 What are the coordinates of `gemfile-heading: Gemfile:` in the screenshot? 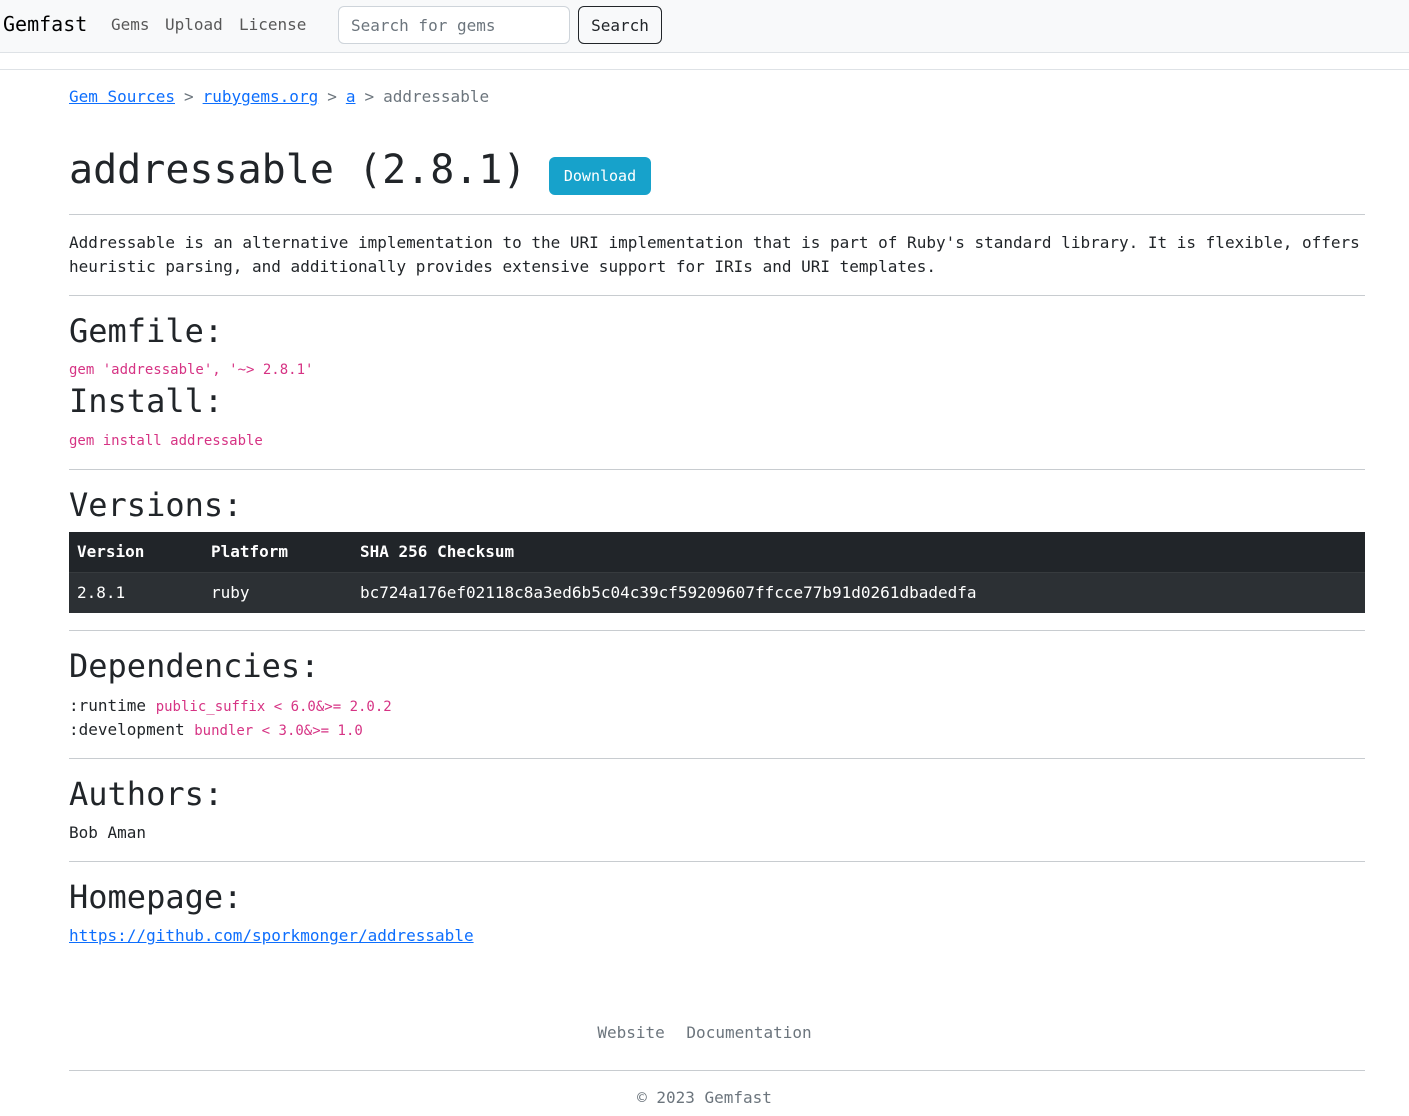 It's located at (146, 331).